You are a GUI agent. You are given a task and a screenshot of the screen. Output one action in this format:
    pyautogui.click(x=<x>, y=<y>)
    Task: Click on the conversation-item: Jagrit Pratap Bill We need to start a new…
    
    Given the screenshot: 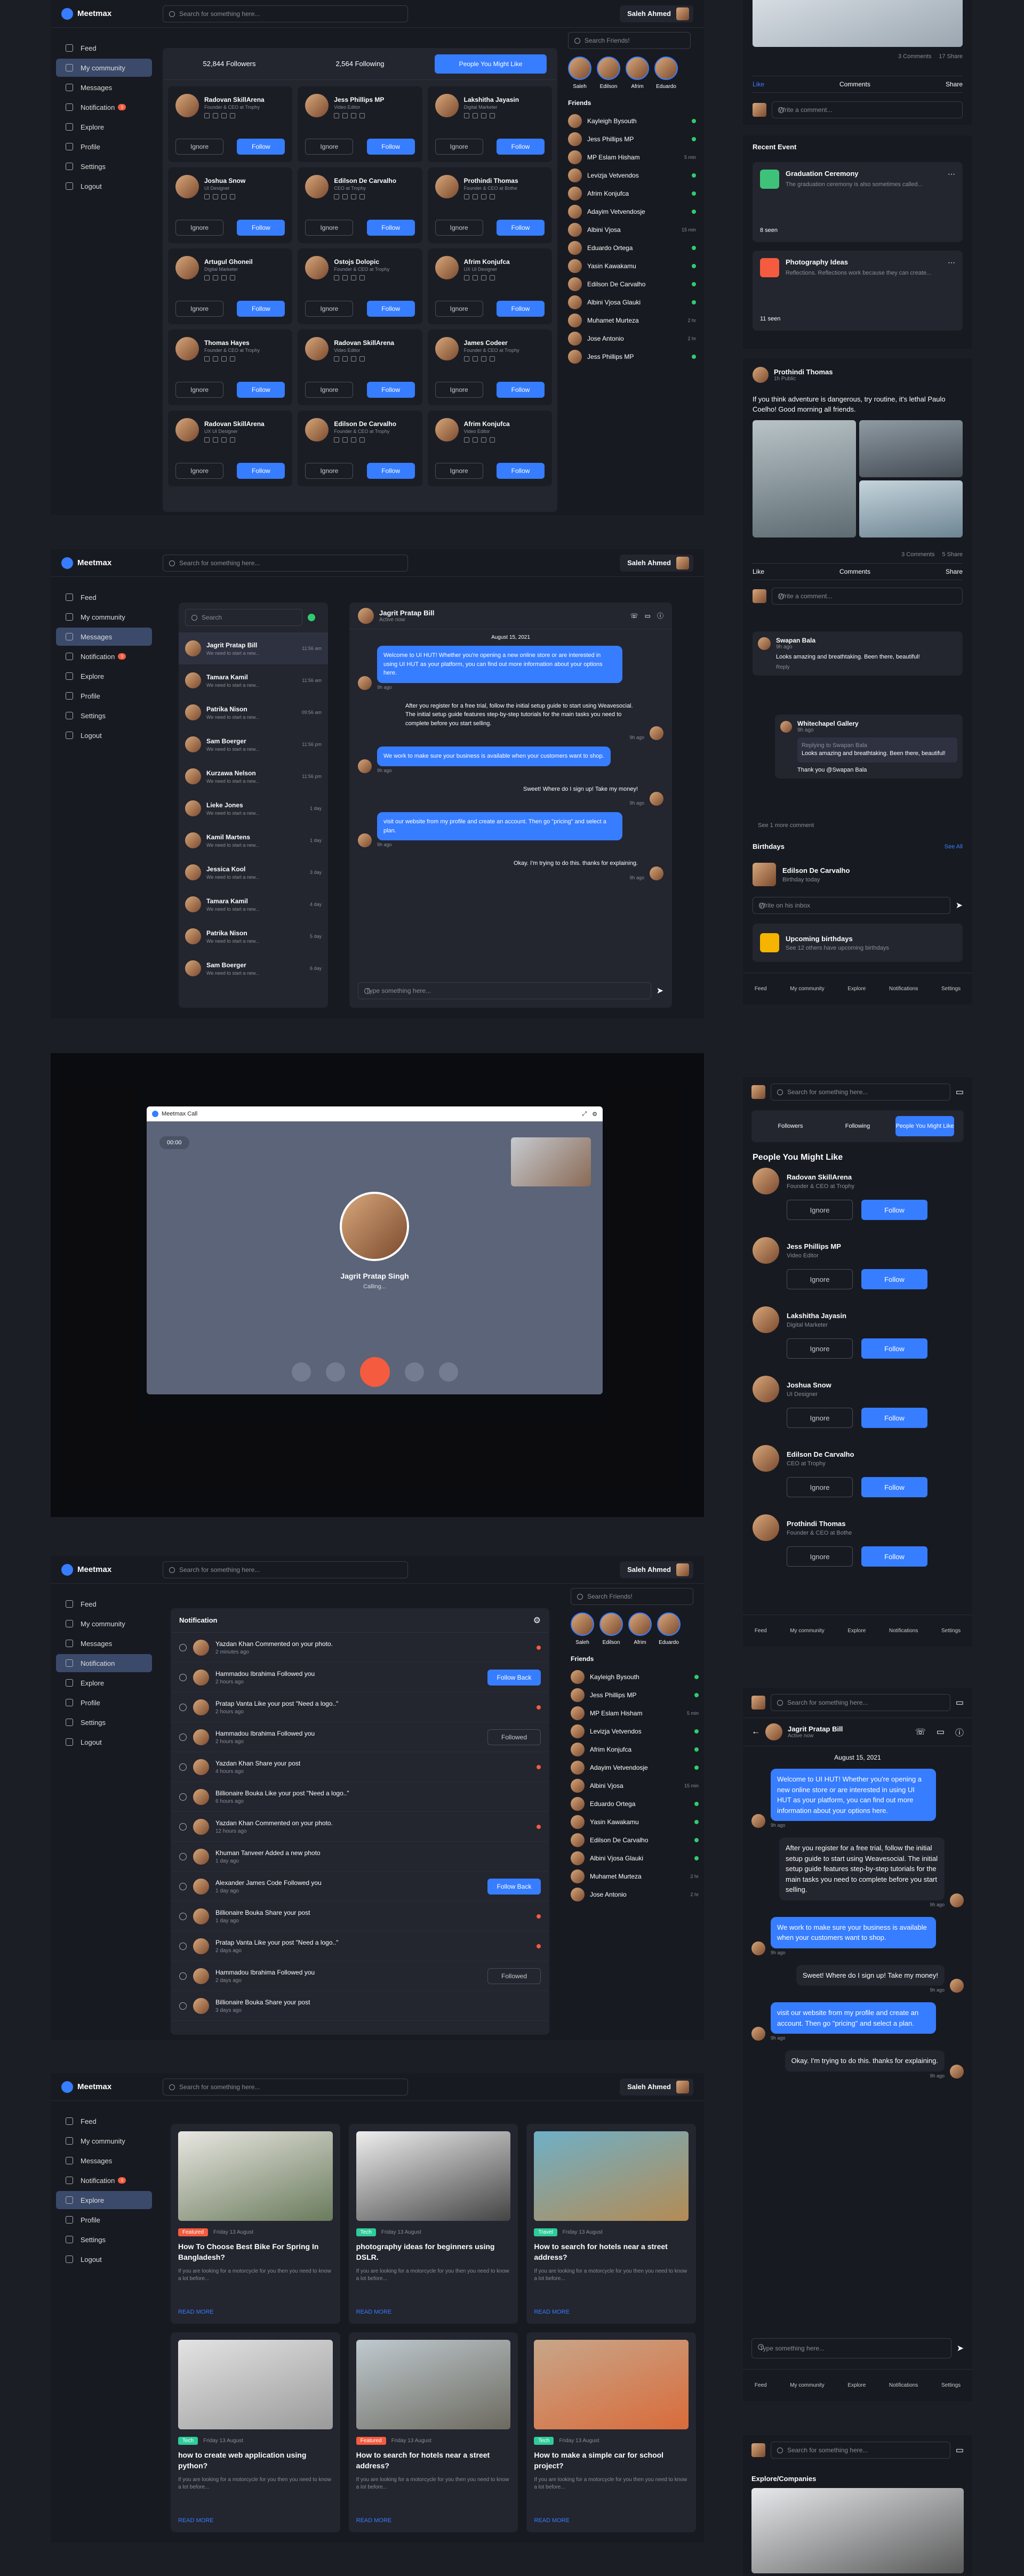 What is the action you would take?
    pyautogui.click(x=253, y=648)
    